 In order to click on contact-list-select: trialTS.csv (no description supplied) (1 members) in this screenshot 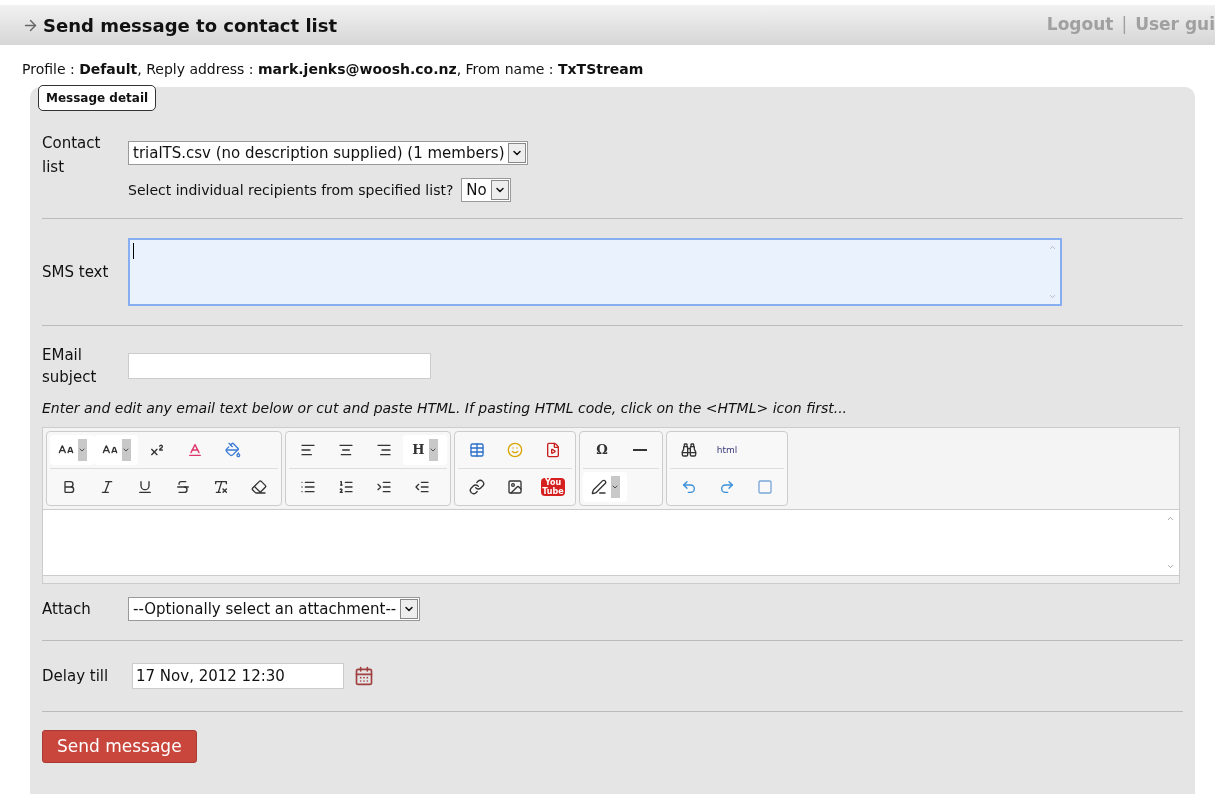, I will do `click(328, 153)`.